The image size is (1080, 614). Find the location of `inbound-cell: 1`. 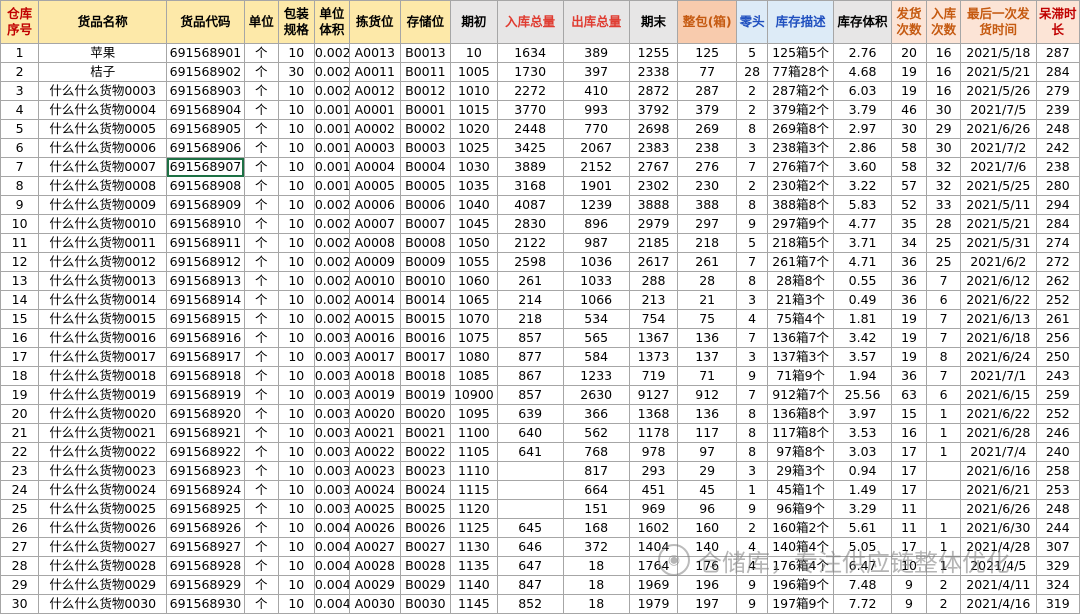

inbound-cell: 1 is located at coordinates (944, 414).